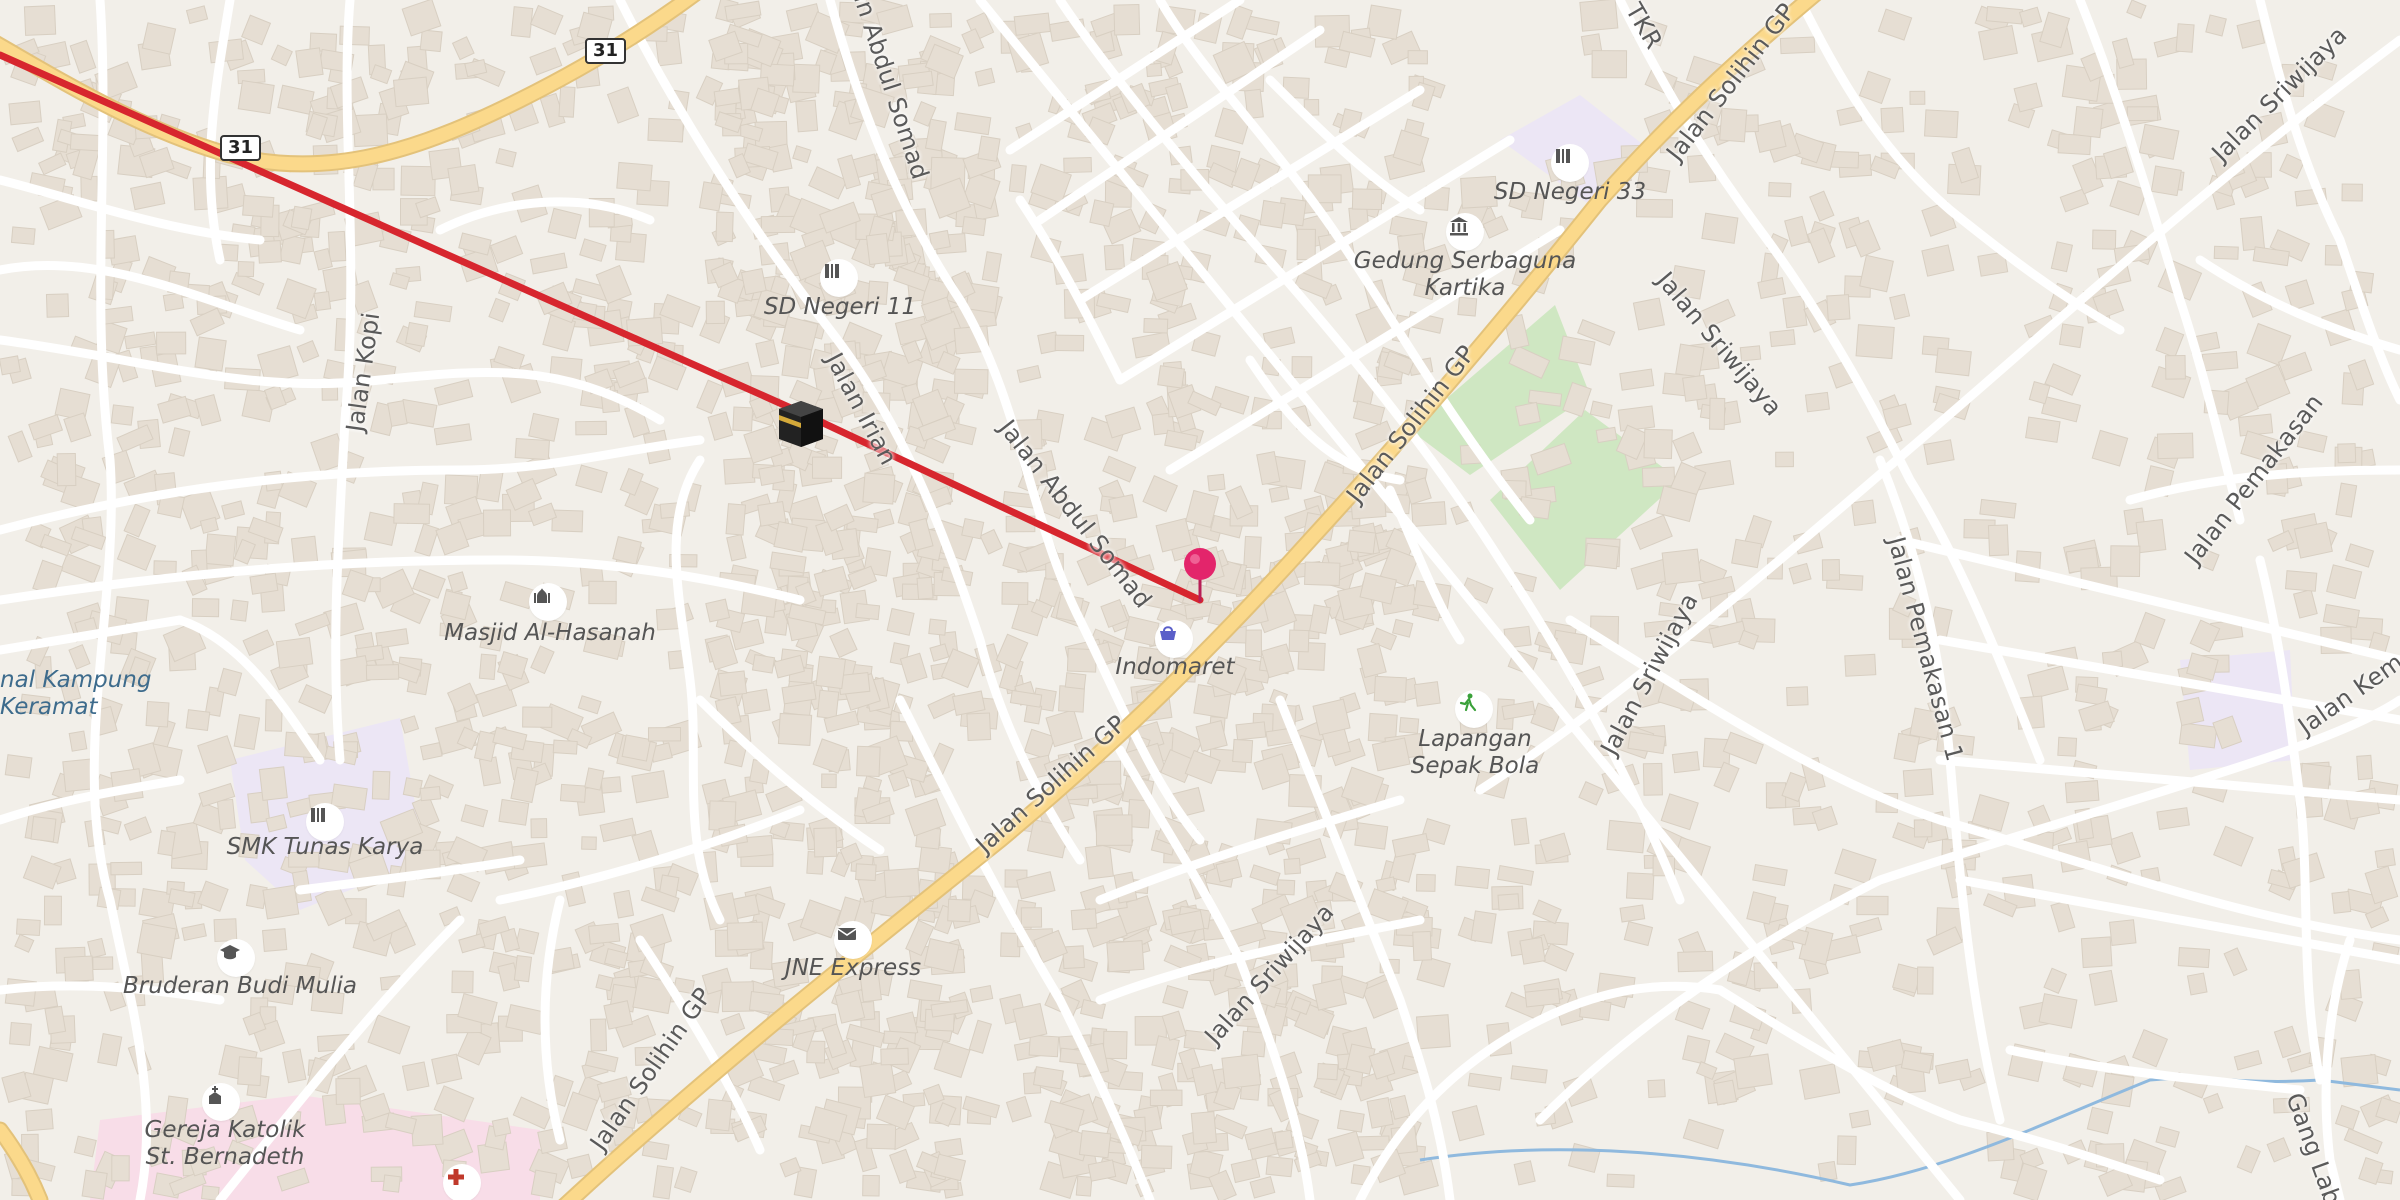 This screenshot has width=2400, height=1200. Describe the element at coordinates (853, 940) in the screenshot. I see `mail-icon` at that location.